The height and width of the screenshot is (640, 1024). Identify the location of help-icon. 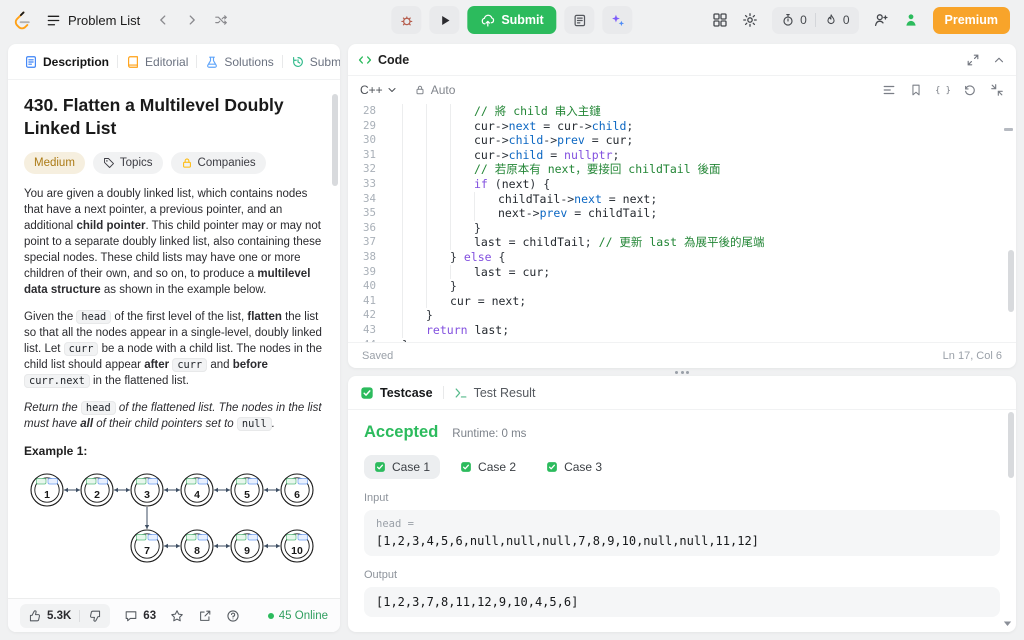
(233, 615).